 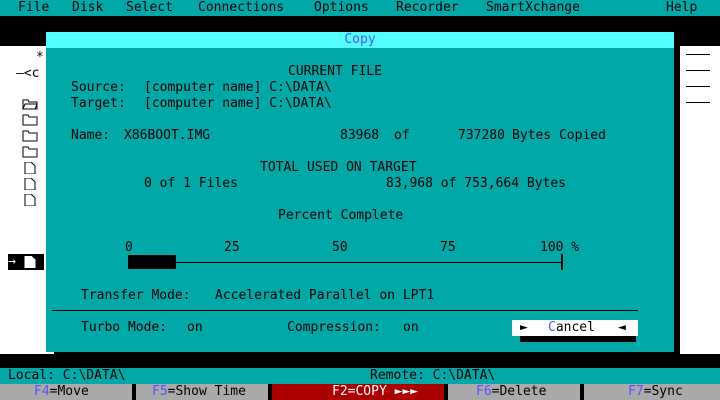 What do you see at coordinates (636, 391) in the screenshot?
I see `fkey-number: F7` at bounding box center [636, 391].